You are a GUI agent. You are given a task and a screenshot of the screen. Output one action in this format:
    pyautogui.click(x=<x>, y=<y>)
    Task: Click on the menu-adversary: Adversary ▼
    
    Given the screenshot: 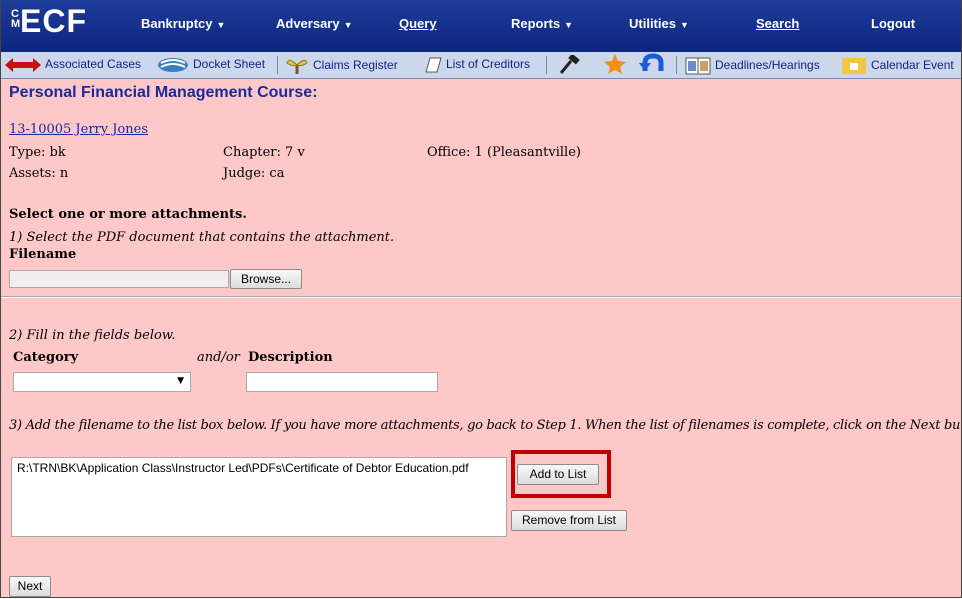 What is the action you would take?
    pyautogui.click(x=314, y=23)
    